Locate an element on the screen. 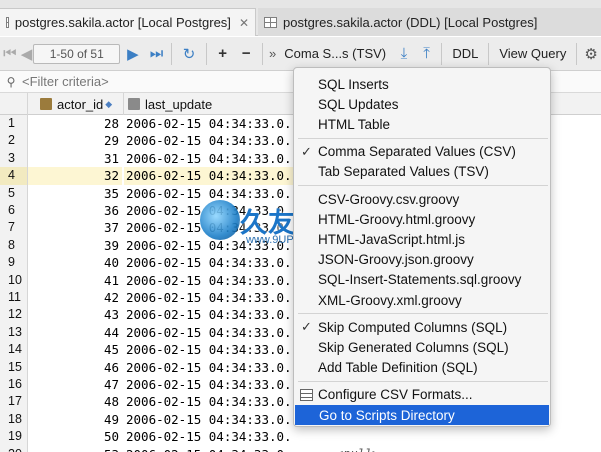 Image resolution: width=601 pixels, height=452 pixels. next-page-icon: ▶ is located at coordinates (133, 54).